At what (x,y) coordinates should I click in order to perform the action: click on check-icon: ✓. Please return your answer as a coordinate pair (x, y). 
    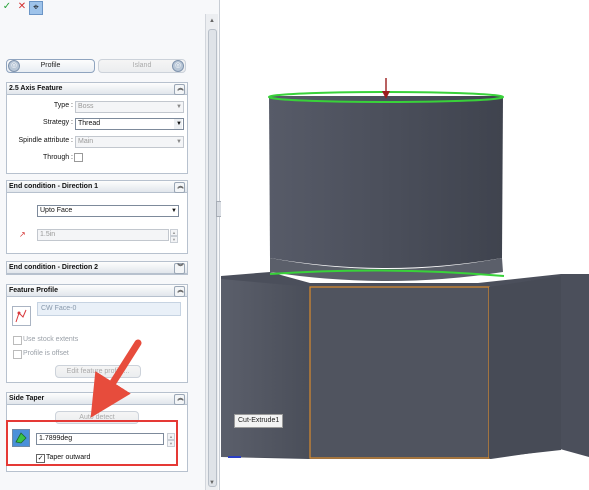
    Looking at the image, I should click on (7, 7).